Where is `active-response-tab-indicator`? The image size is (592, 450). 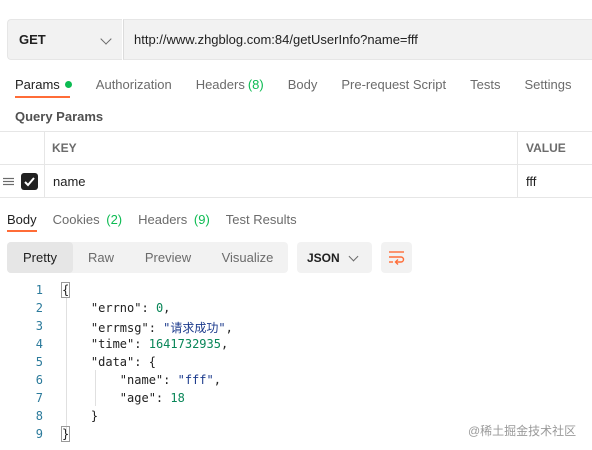 active-response-tab-indicator is located at coordinates (22, 231).